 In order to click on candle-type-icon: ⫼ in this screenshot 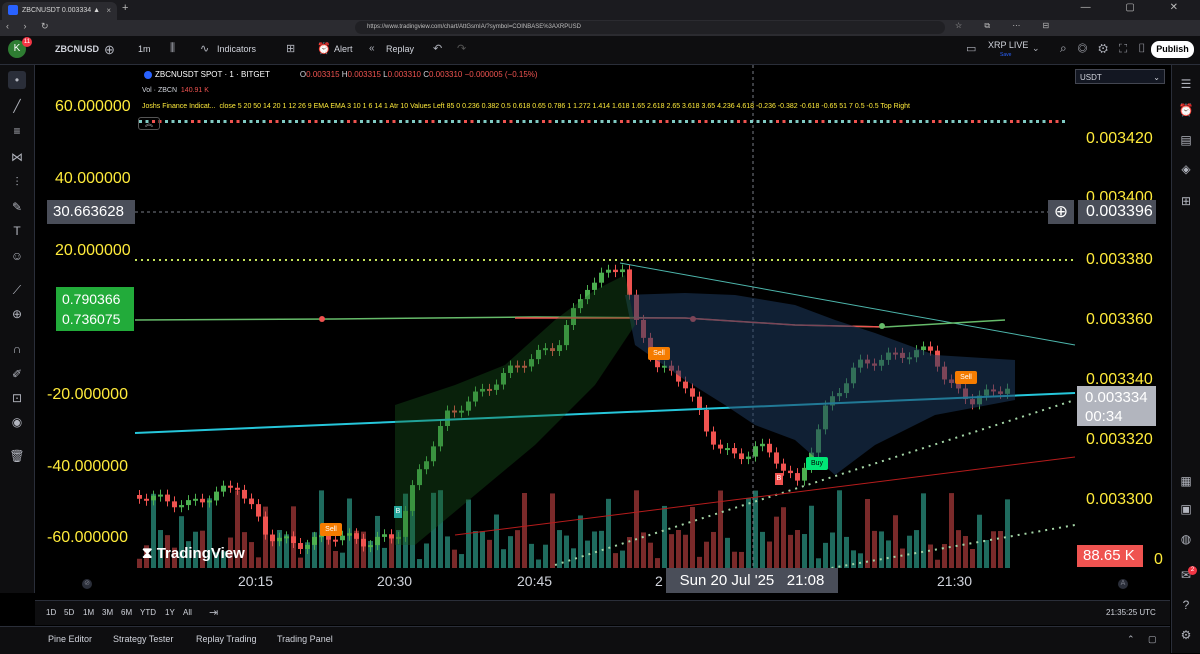, I will do `click(172, 48)`.